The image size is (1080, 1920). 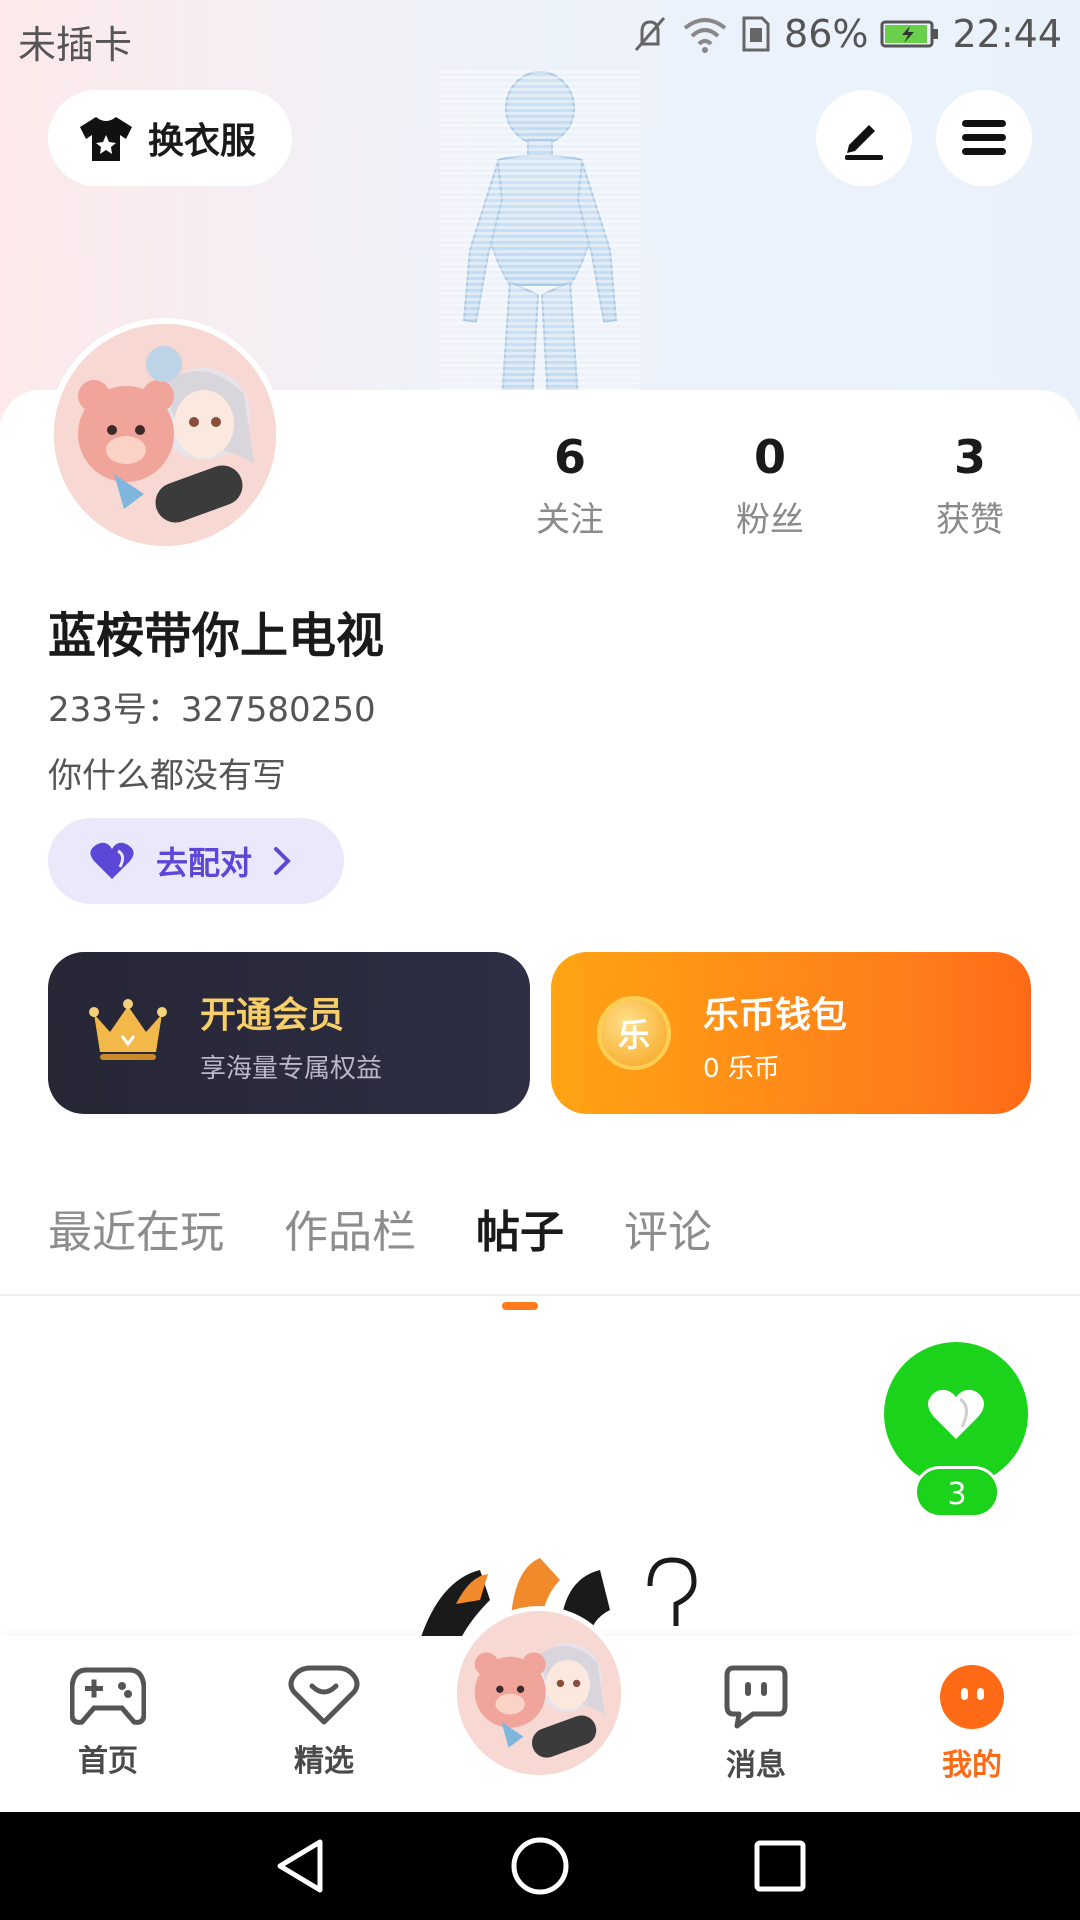 I want to click on divider, so click(x=540, y=1295).